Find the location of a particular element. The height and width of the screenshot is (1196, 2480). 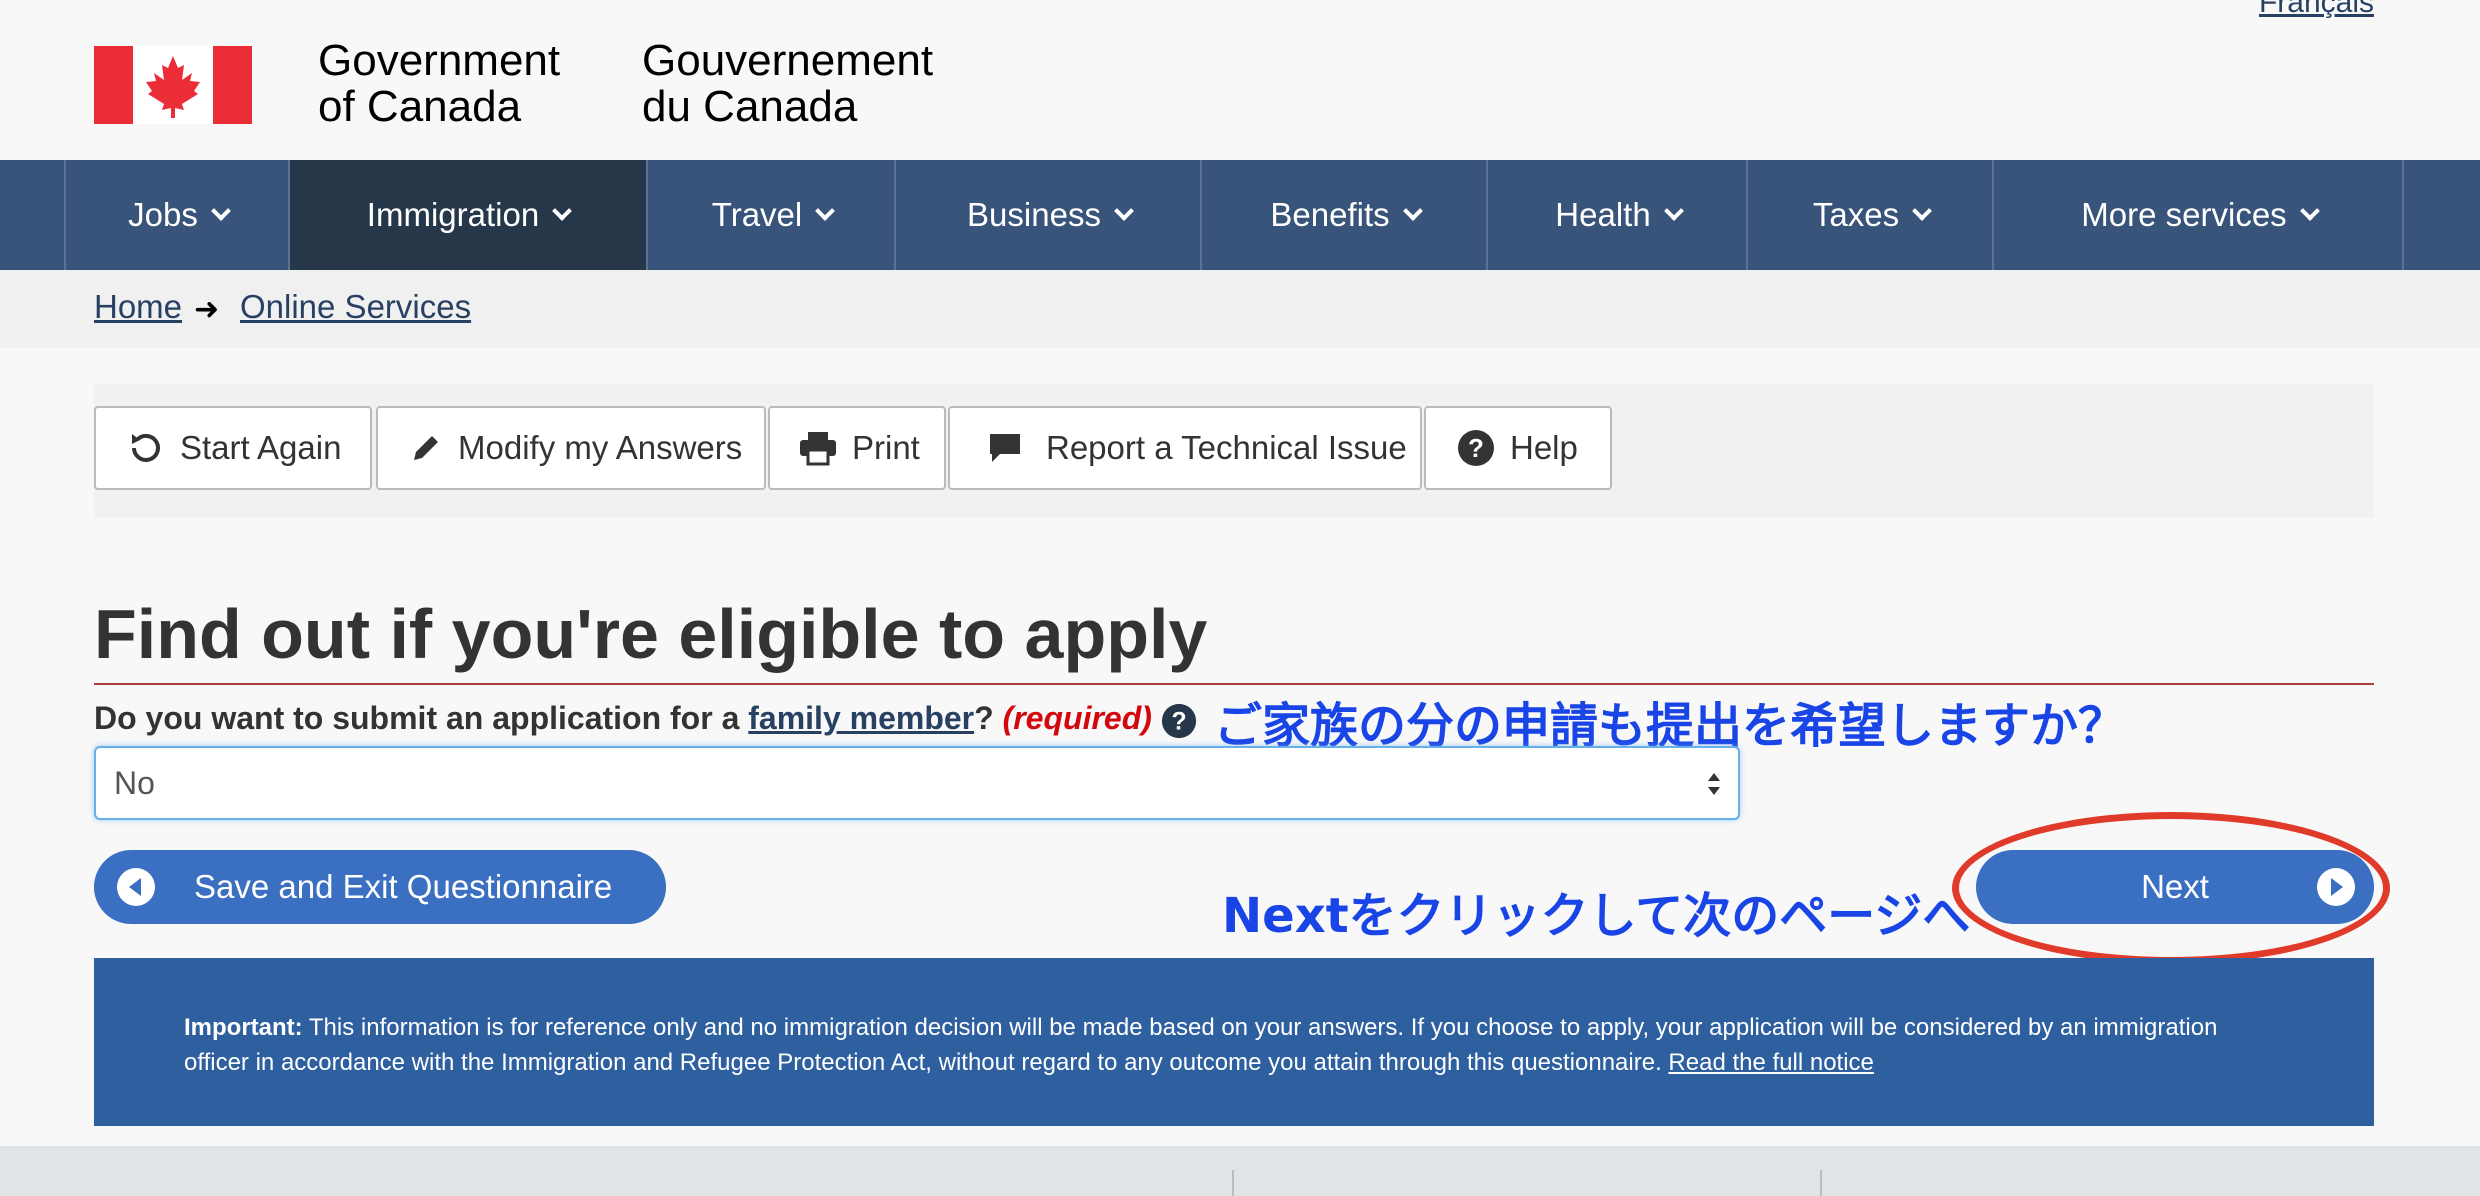

read-full-notice-link: Read the full notice is located at coordinates (1770, 1062).